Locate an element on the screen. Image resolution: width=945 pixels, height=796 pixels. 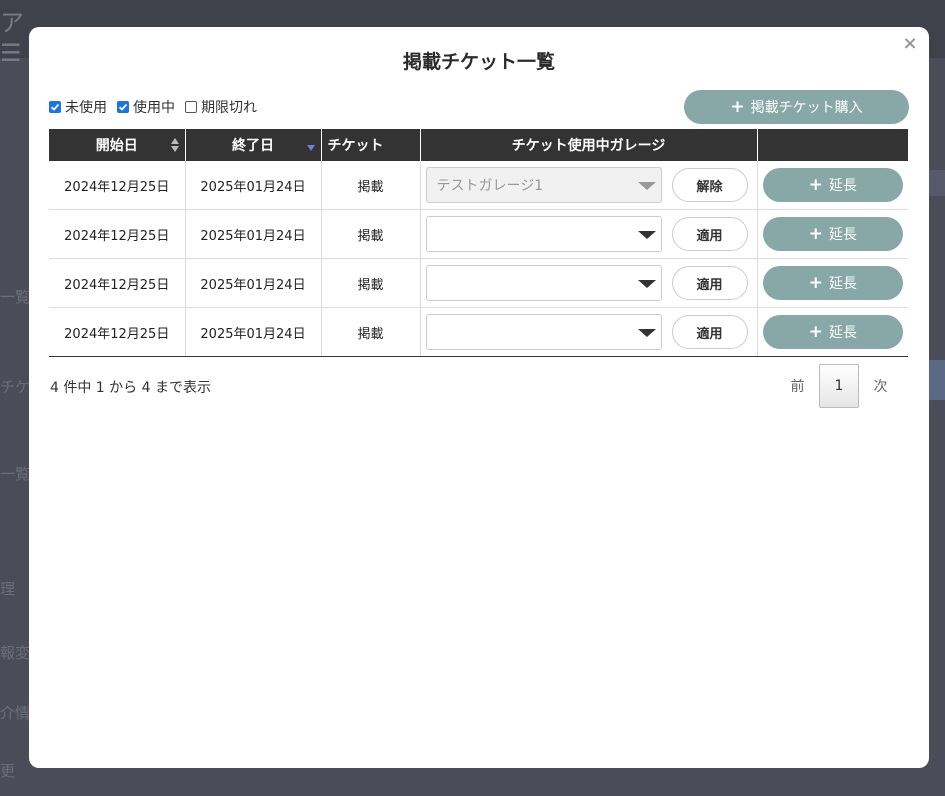
filter-label: 未使用 is located at coordinates (86, 108).